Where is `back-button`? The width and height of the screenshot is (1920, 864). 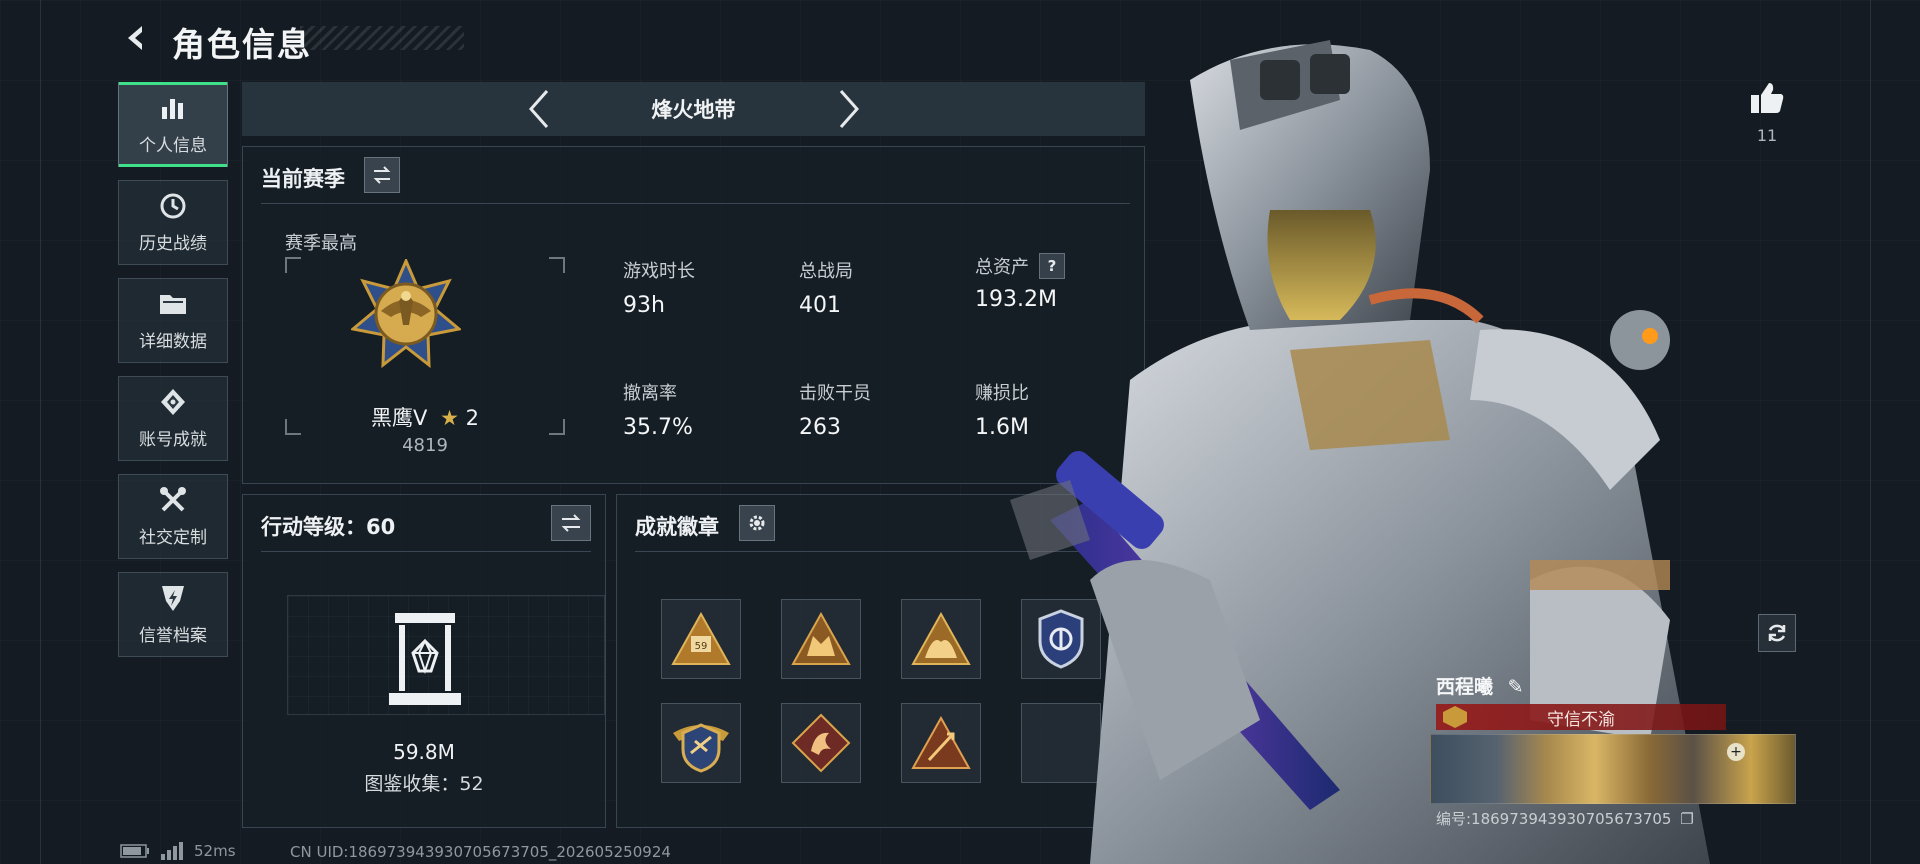 back-button is located at coordinates (136, 38).